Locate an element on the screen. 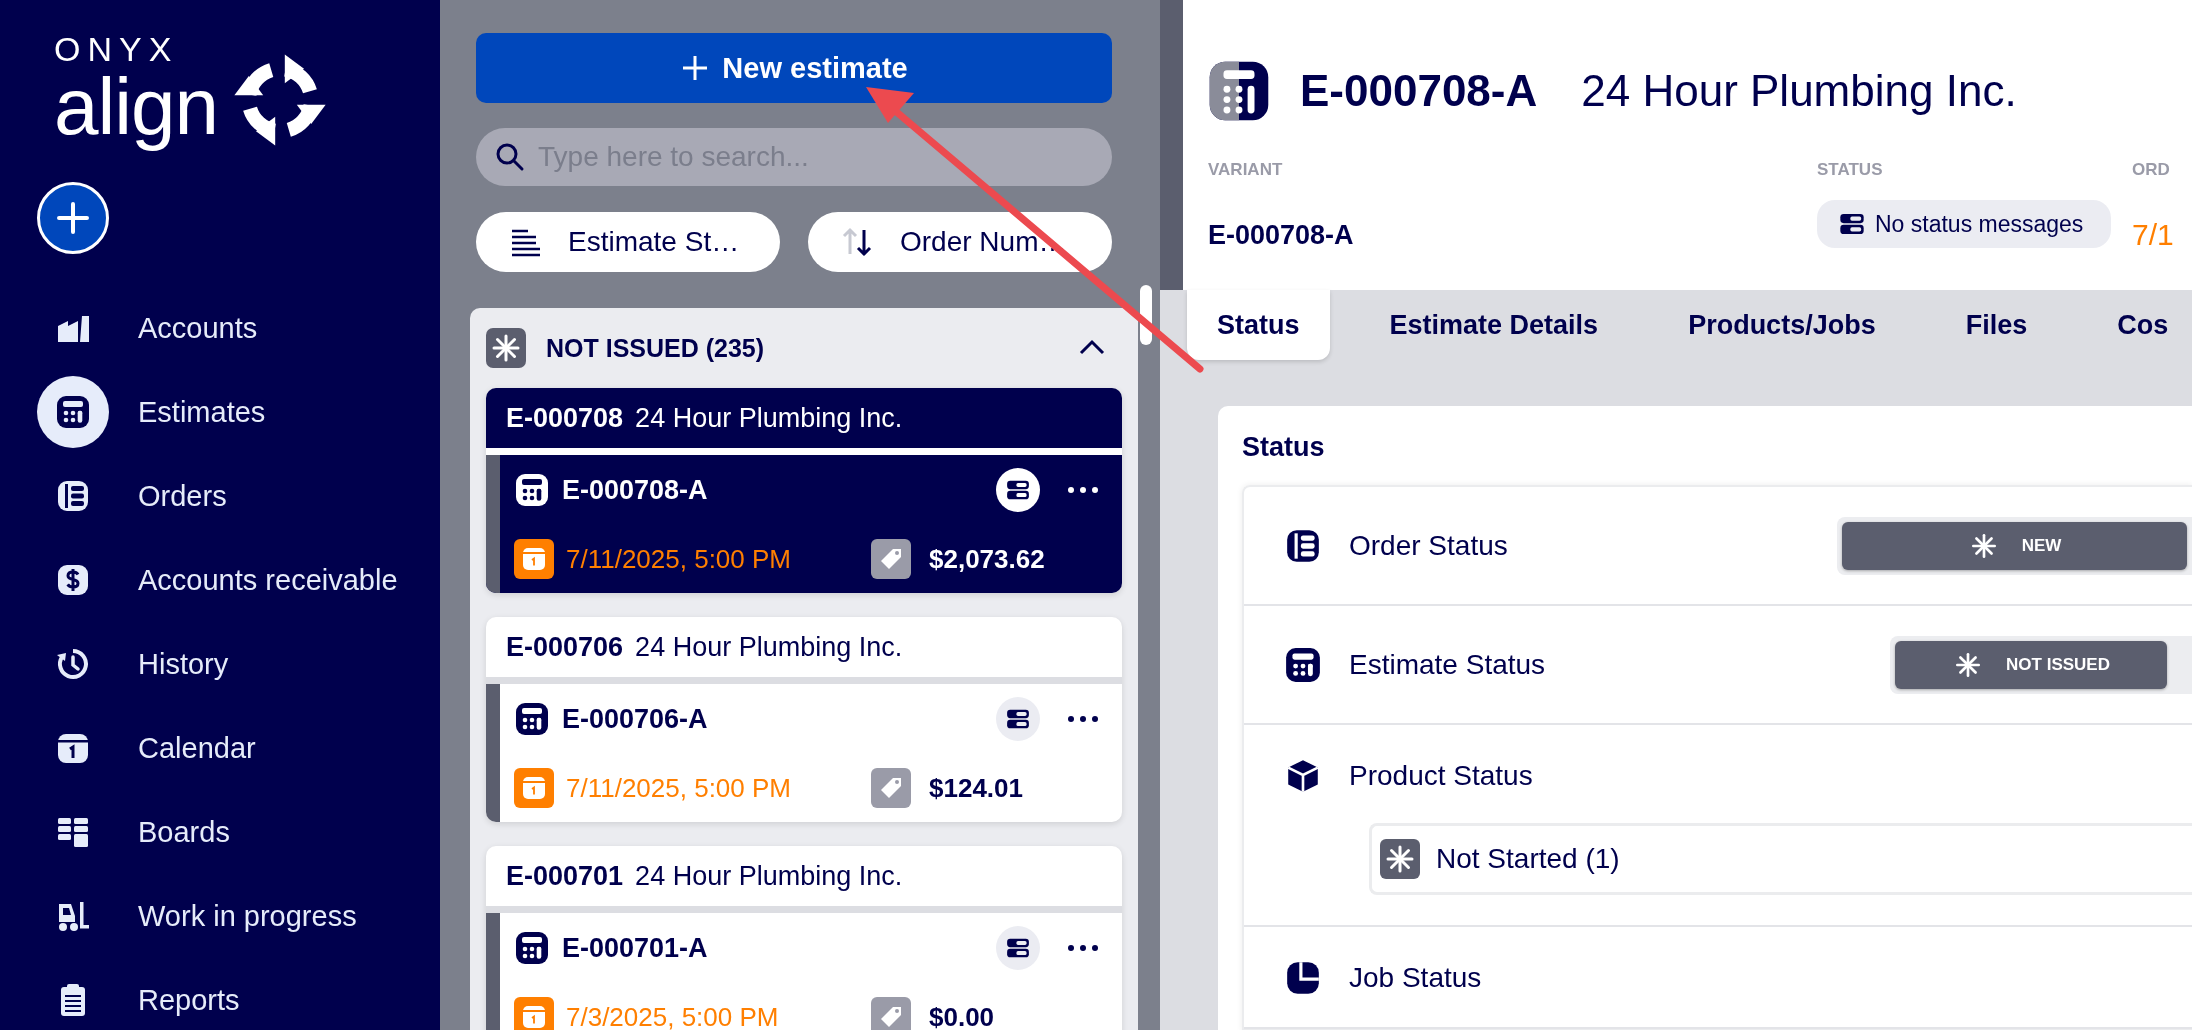  status-label: Estimate Status is located at coordinates (1447, 664).